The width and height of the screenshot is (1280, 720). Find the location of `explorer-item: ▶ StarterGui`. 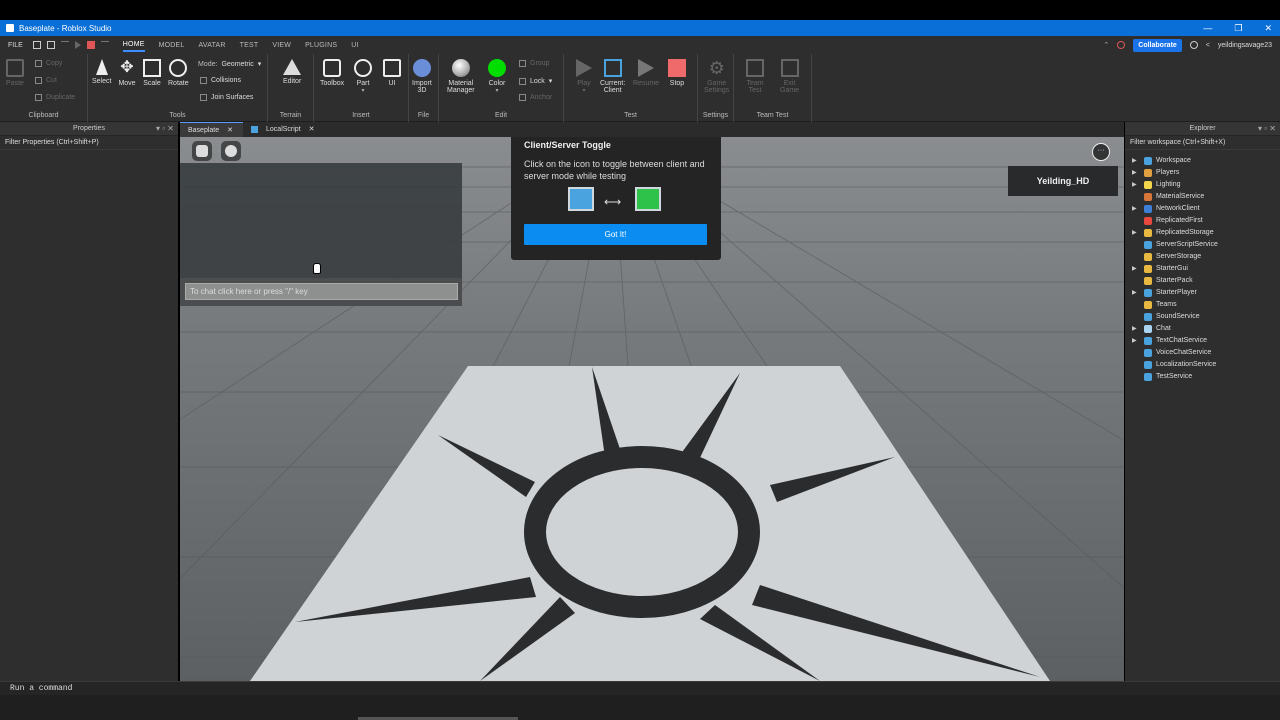

explorer-item: ▶ StarterGui is located at coordinates (1202, 269).